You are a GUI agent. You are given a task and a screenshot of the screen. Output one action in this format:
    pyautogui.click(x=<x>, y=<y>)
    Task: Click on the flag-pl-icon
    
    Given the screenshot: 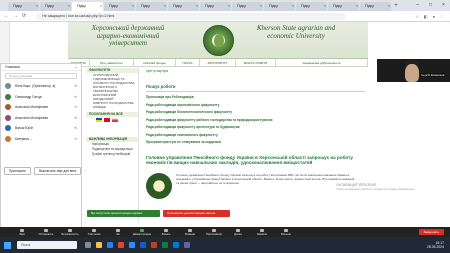 What is the action you would take?
    pyautogui.click(x=115, y=120)
    